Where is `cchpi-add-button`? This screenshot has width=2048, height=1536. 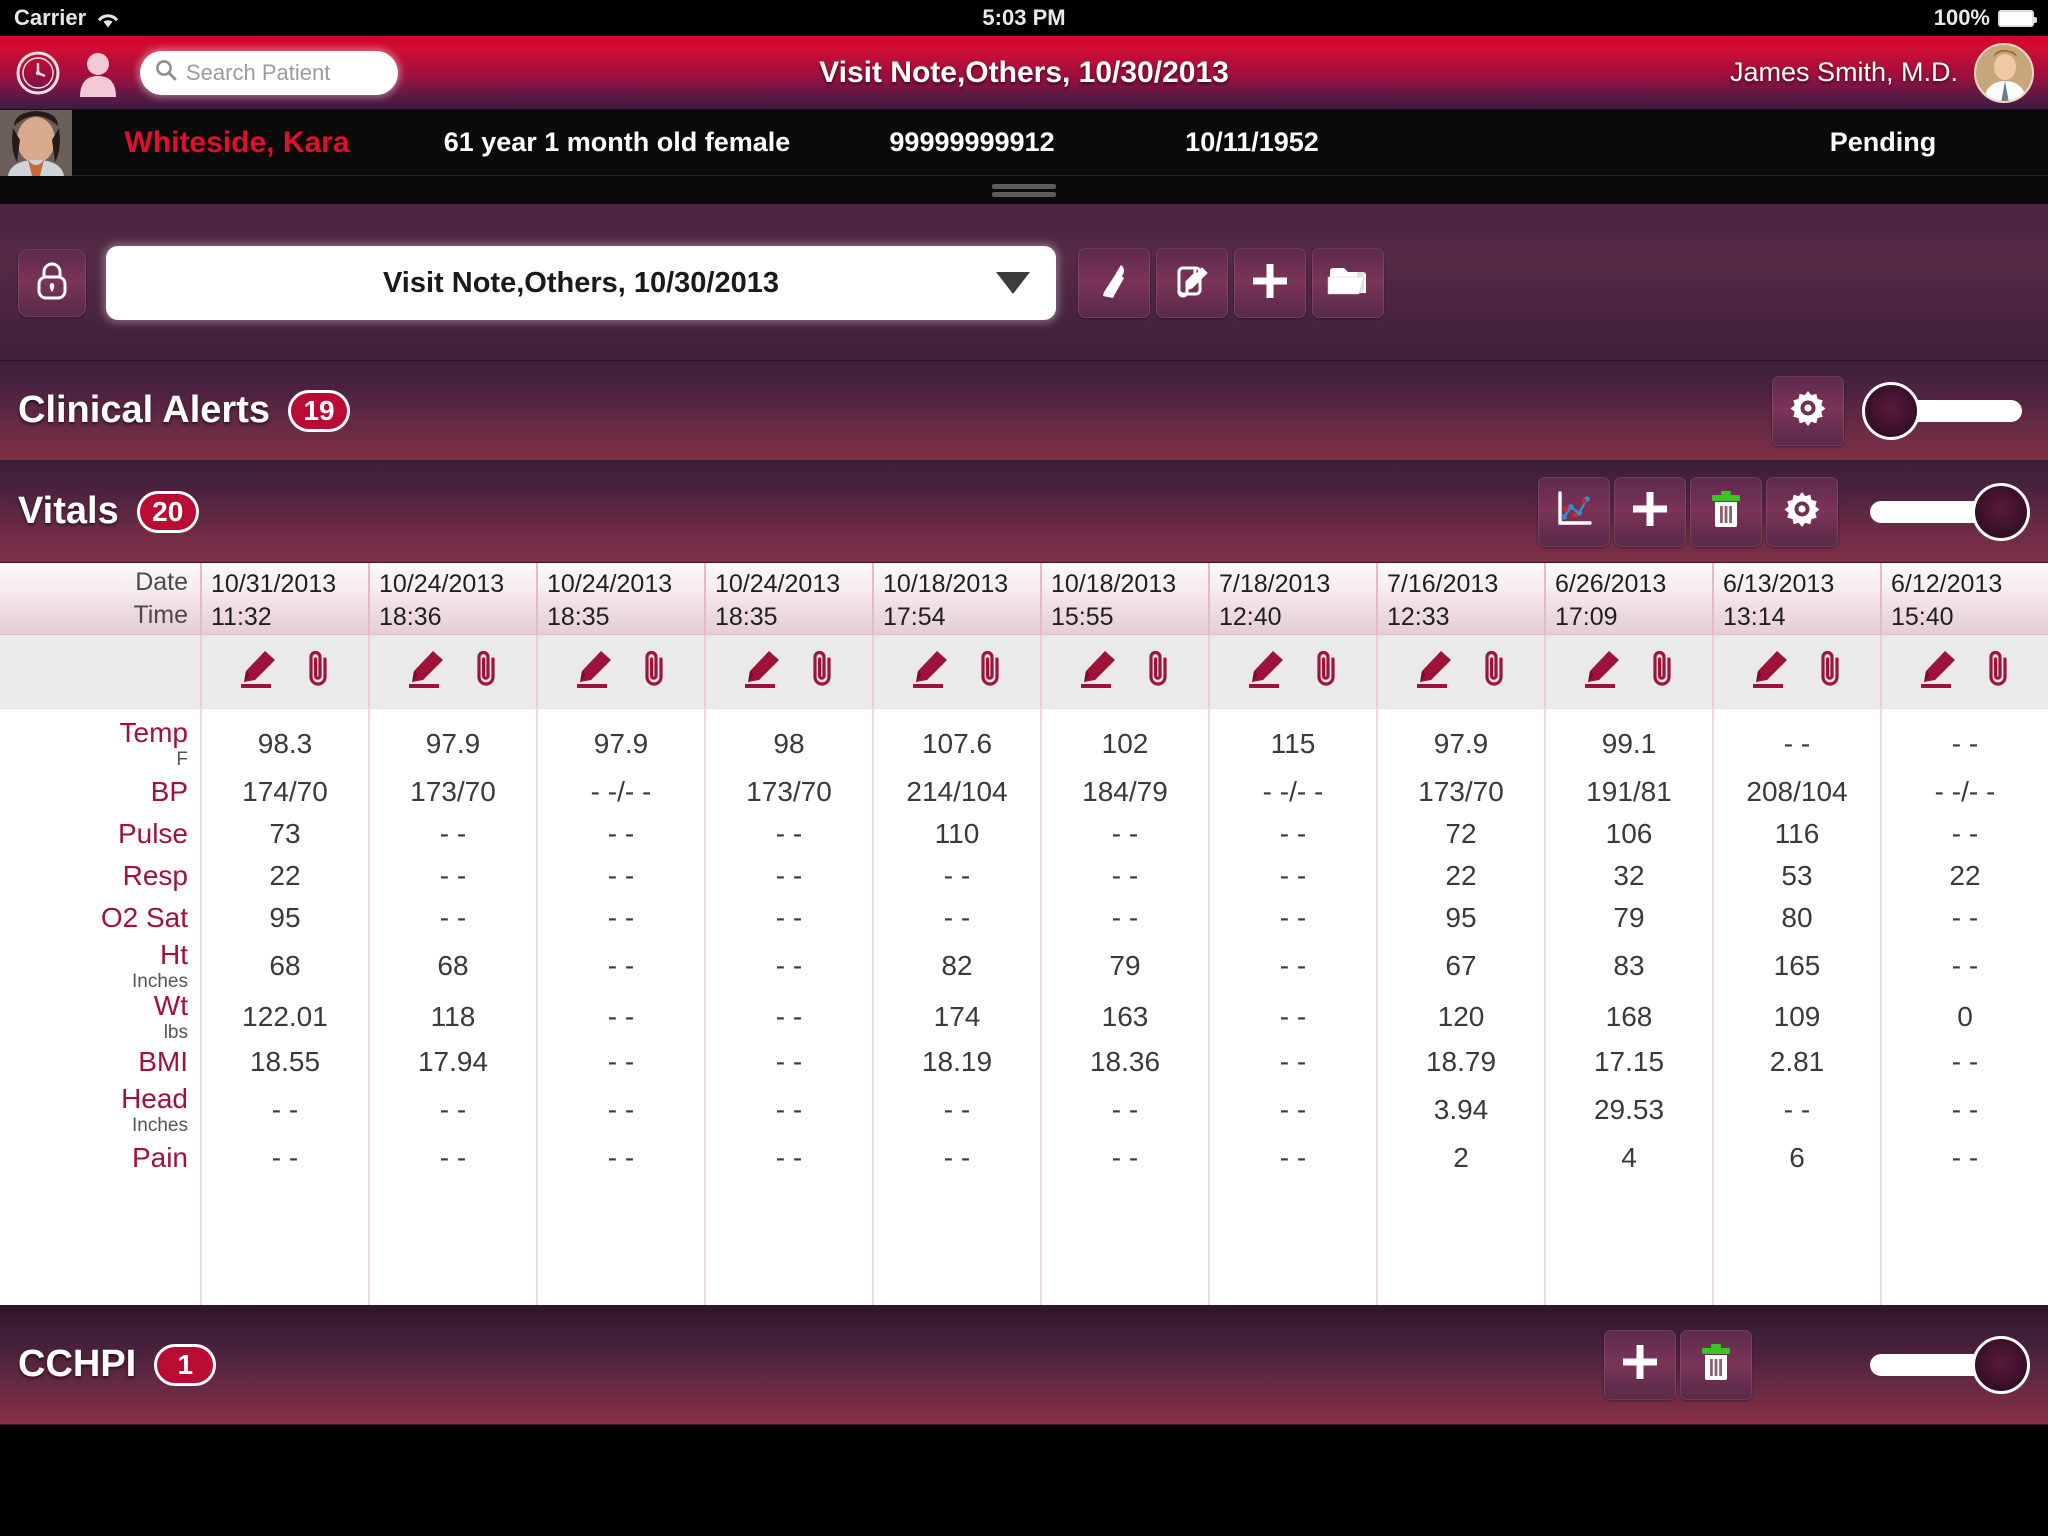 cchpi-add-button is located at coordinates (1640, 1364).